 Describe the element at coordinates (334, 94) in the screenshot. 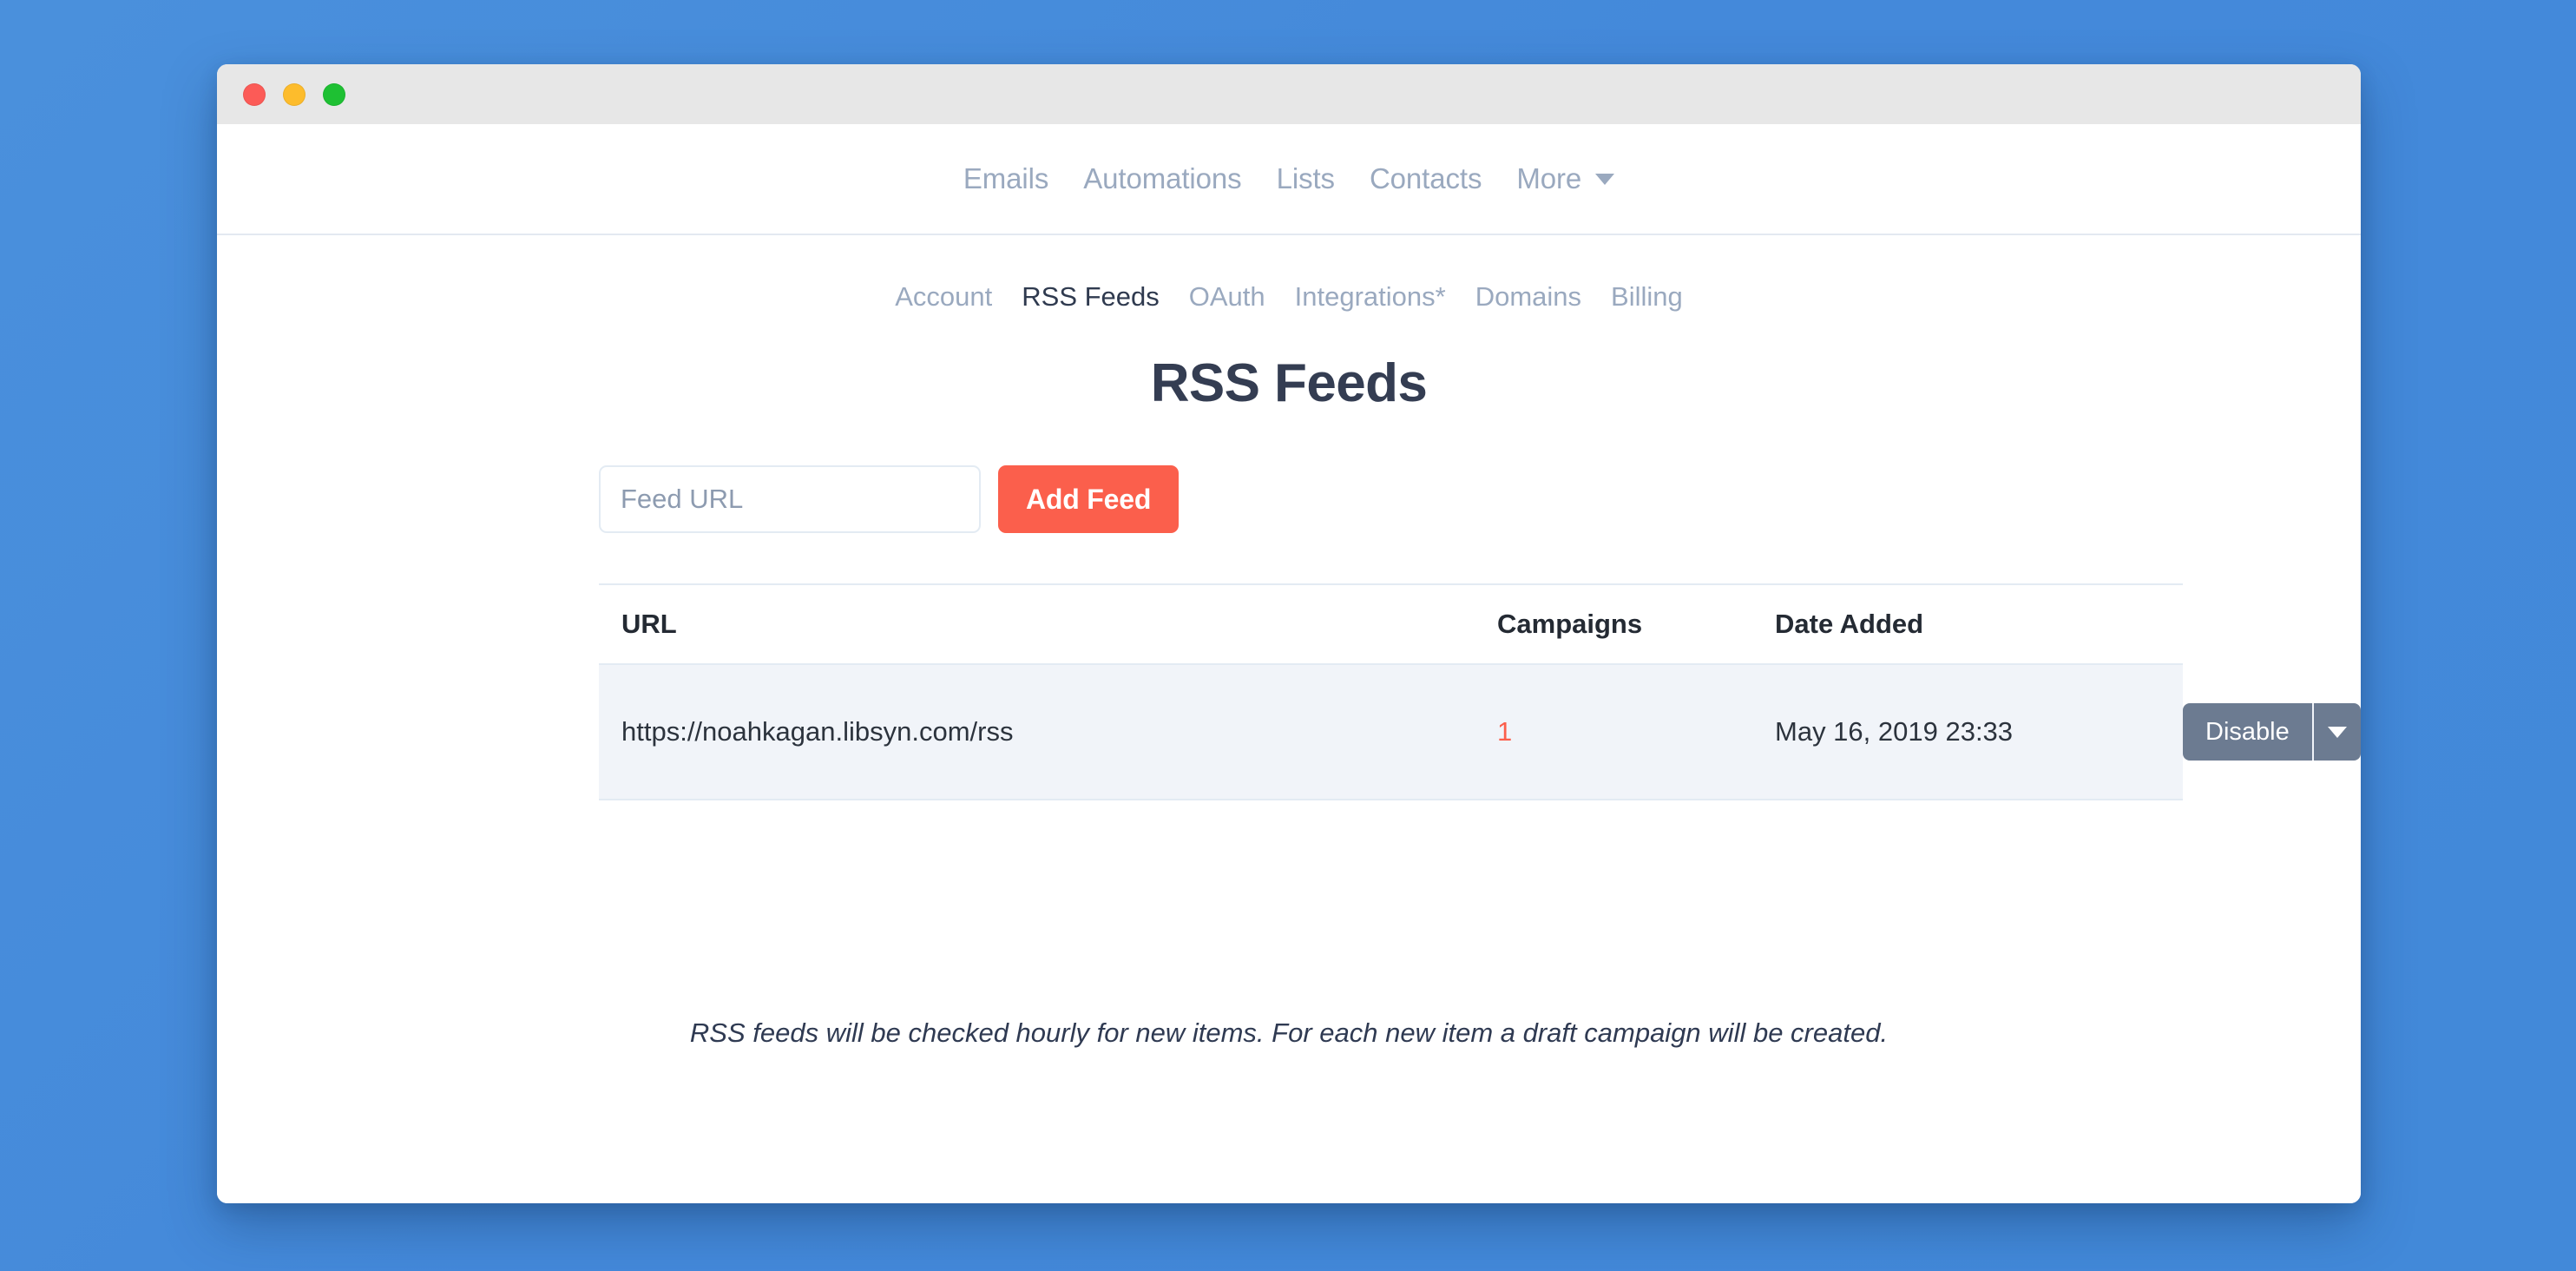

I see `maximize-button` at that location.